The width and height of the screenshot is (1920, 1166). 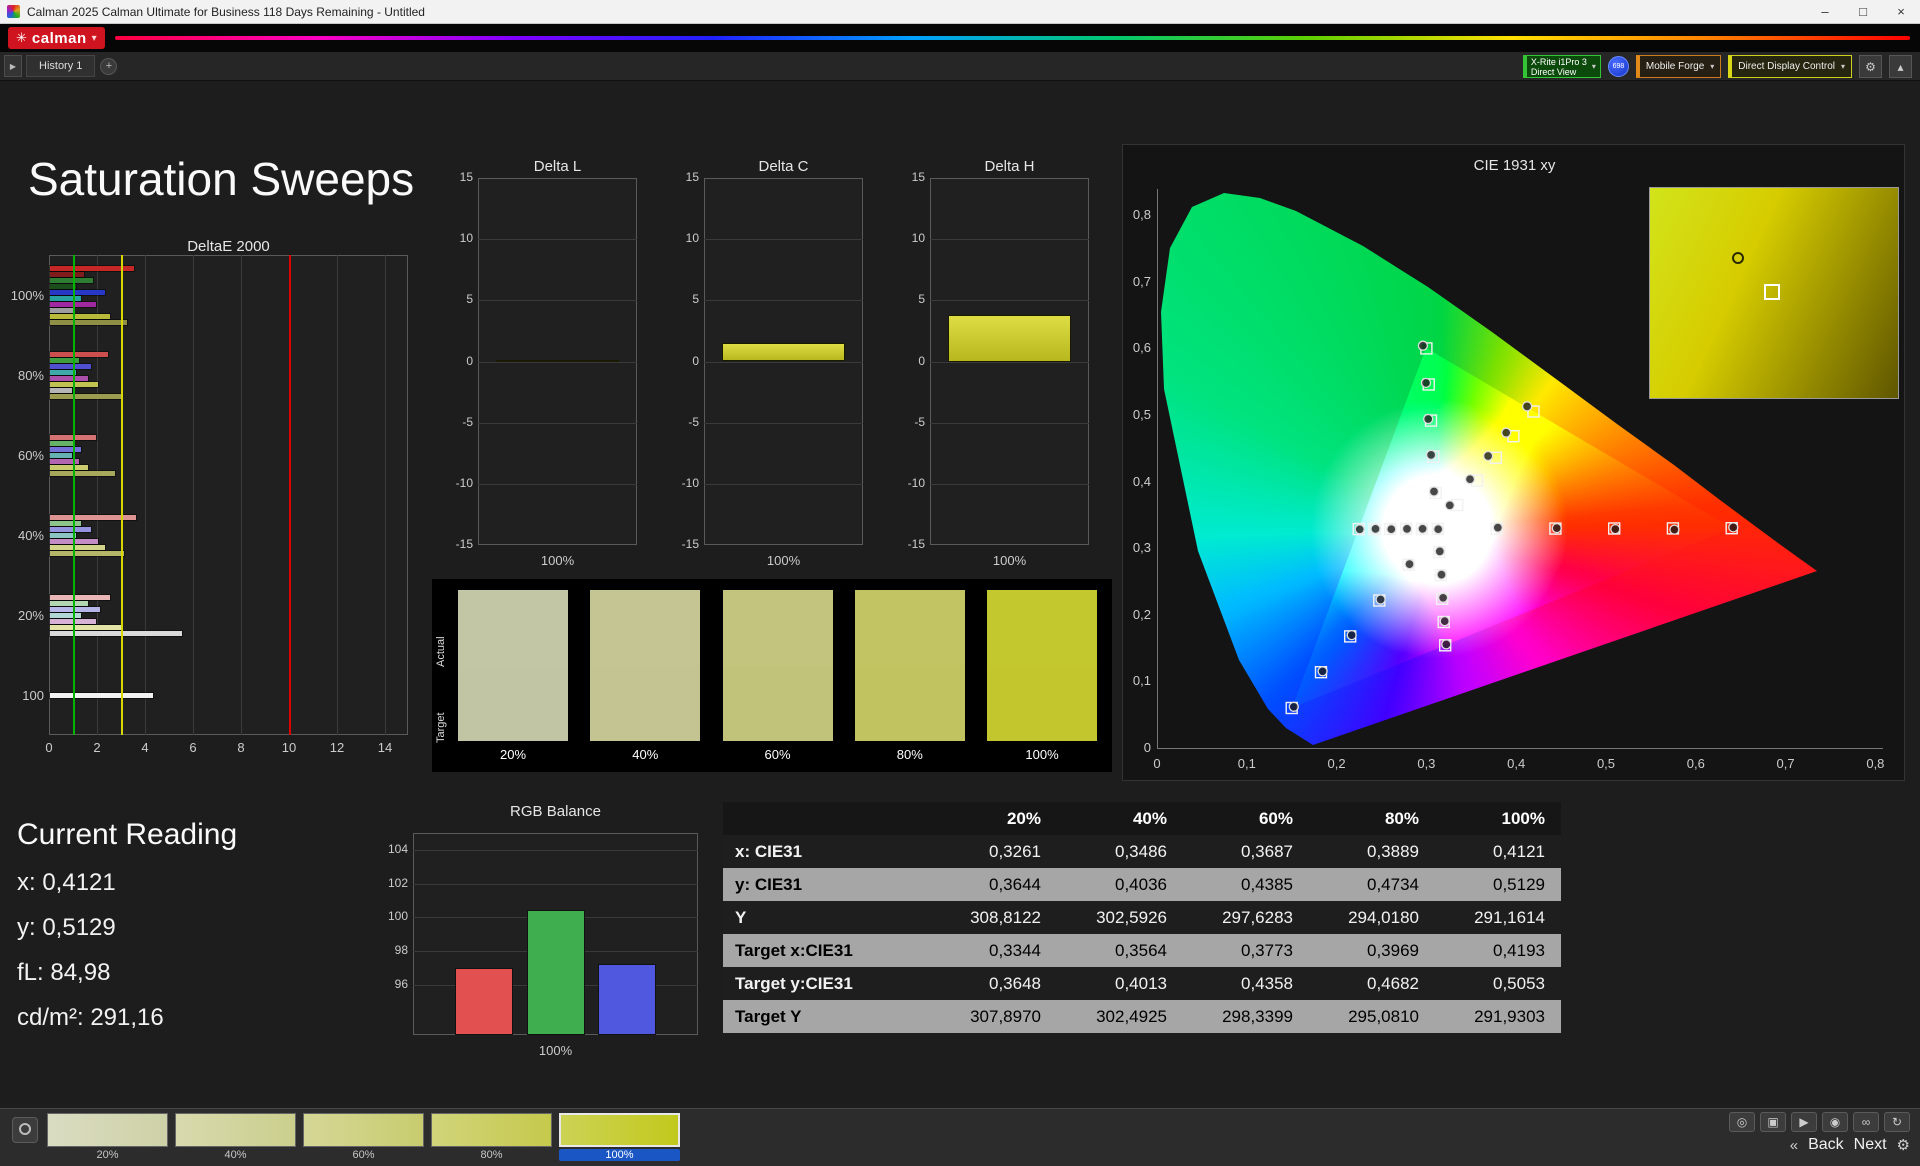 What do you see at coordinates (783, 352) in the screenshot?
I see `deltaC-bar` at bounding box center [783, 352].